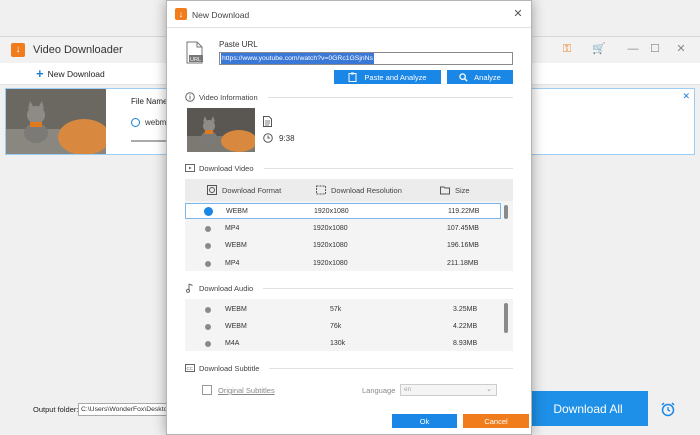  Describe the element at coordinates (343, 327) in the screenshot. I see `audio-format-row: WEBM 76k 4.22MB` at that location.